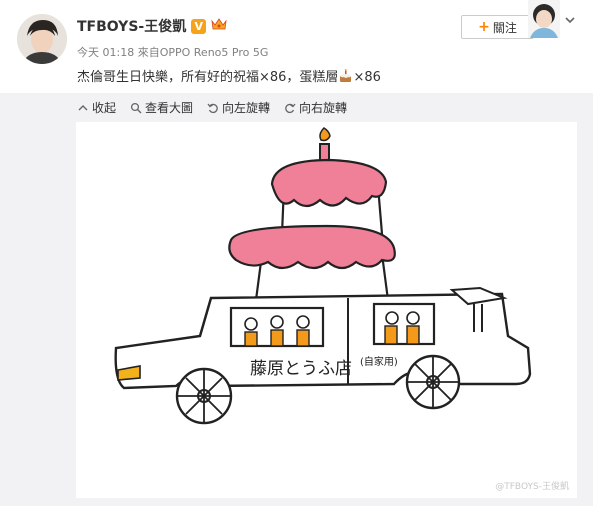  Describe the element at coordinates (544, 19) in the screenshot. I see `user-mini-avatar` at that location.